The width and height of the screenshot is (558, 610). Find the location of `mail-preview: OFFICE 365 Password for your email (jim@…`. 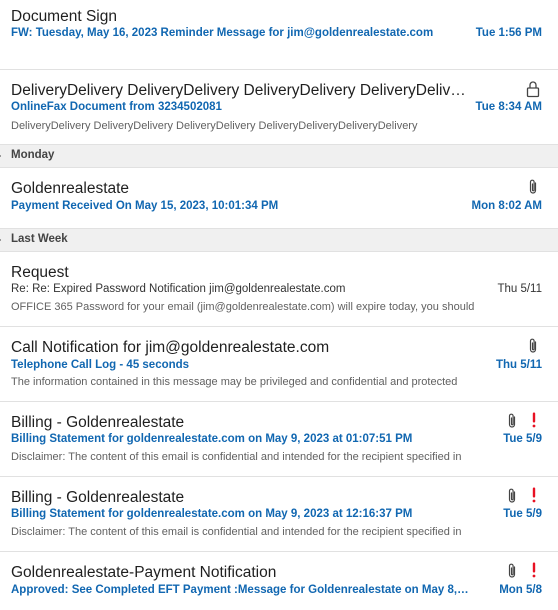

mail-preview: OFFICE 365 Password for your email (jim@… is located at coordinates (243, 307).